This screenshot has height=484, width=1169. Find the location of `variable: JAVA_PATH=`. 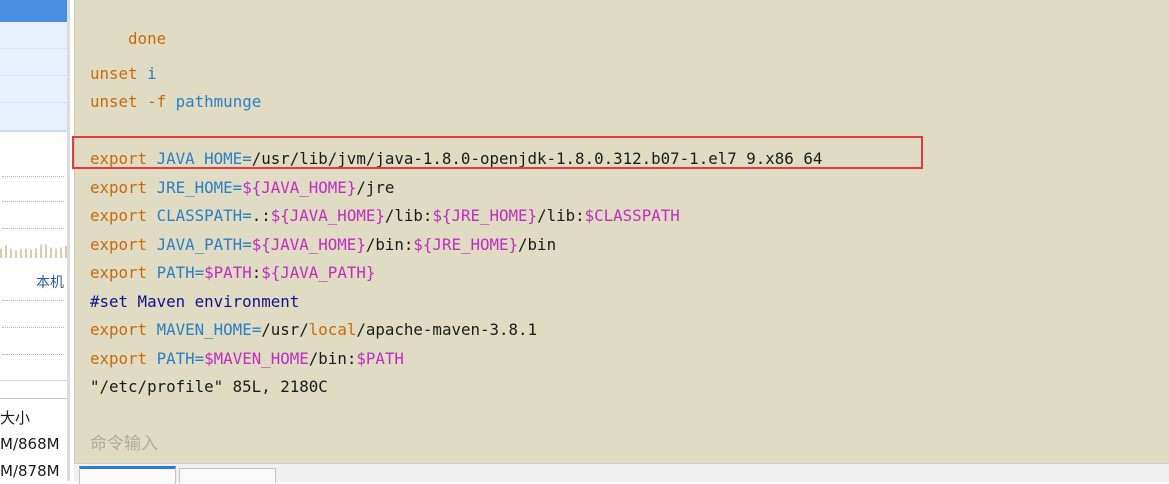

variable: JAVA_PATH= is located at coordinates (204, 244).